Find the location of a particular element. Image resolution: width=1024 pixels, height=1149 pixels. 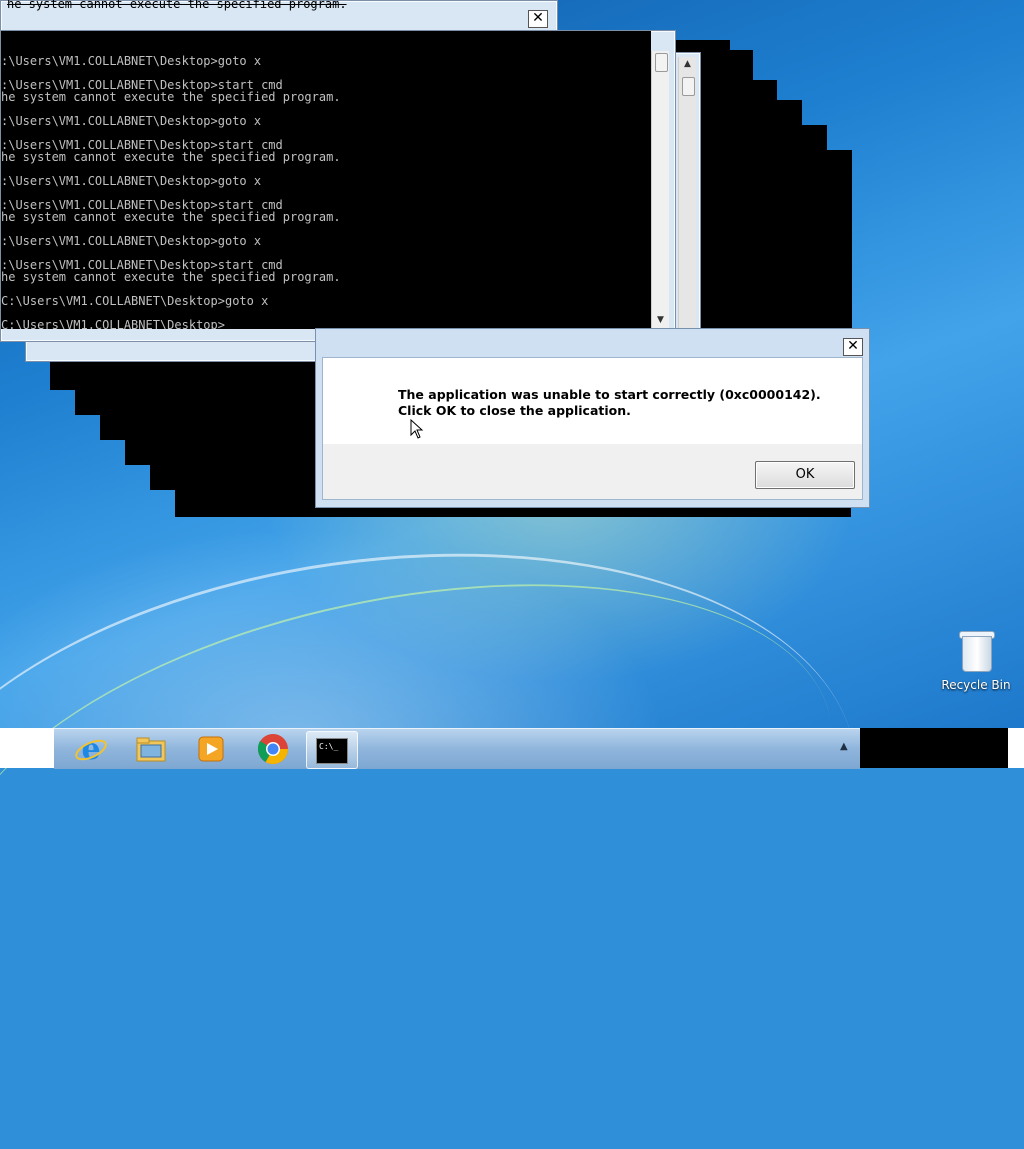

taskbar: e C:\_ ▲ is located at coordinates (457, 748).